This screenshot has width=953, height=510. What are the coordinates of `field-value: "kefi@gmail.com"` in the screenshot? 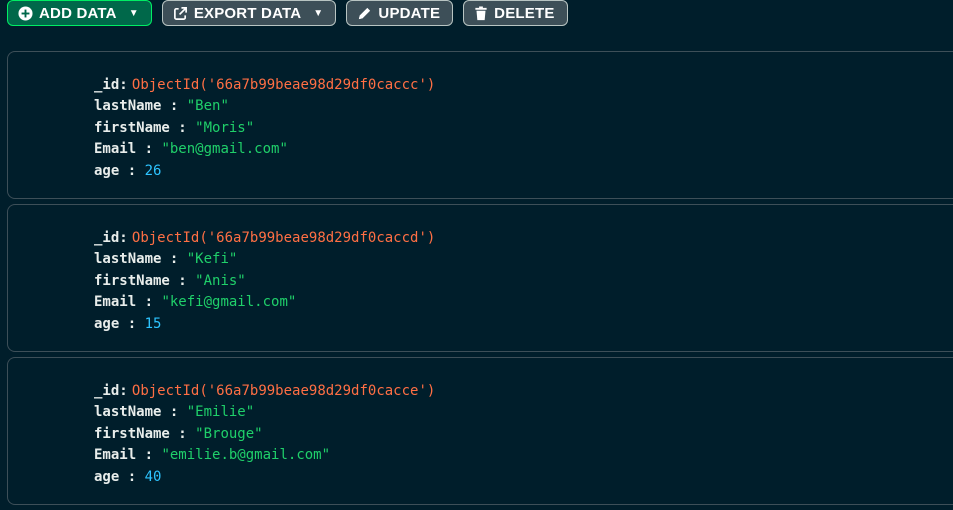 It's located at (229, 302).